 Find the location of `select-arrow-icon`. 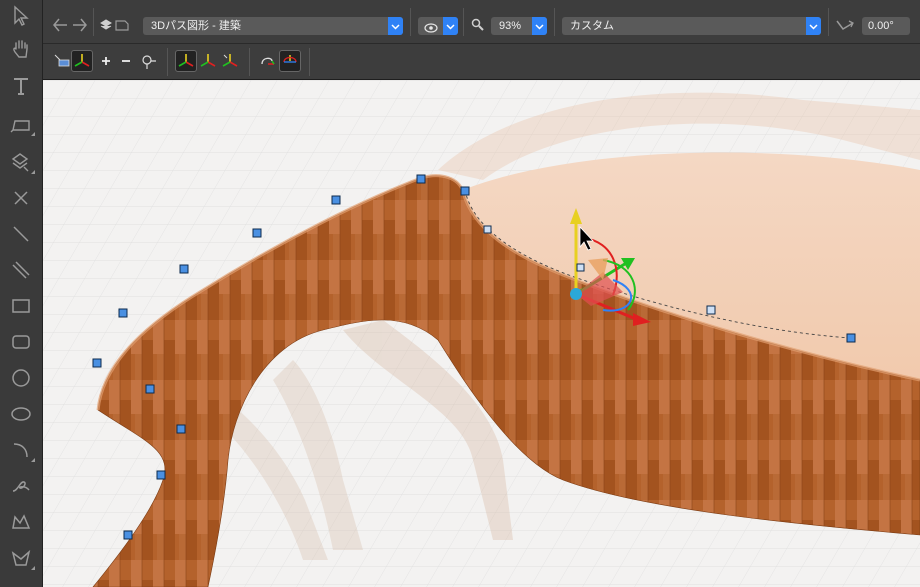

select-arrow-icon is located at coordinates (21, 16).